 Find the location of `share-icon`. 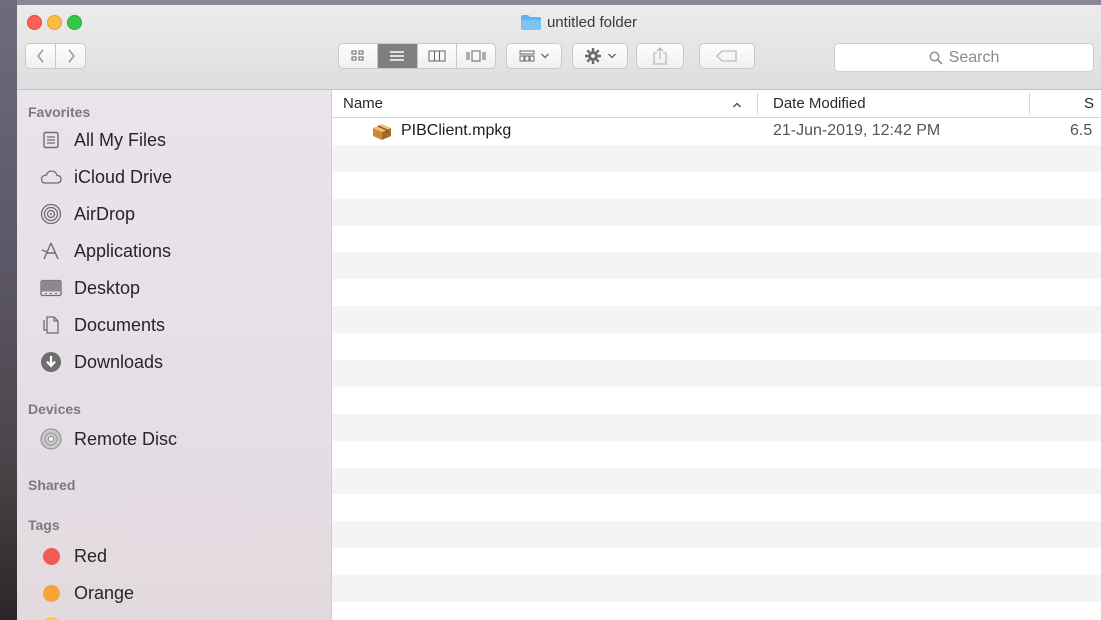

share-icon is located at coordinates (660, 56).